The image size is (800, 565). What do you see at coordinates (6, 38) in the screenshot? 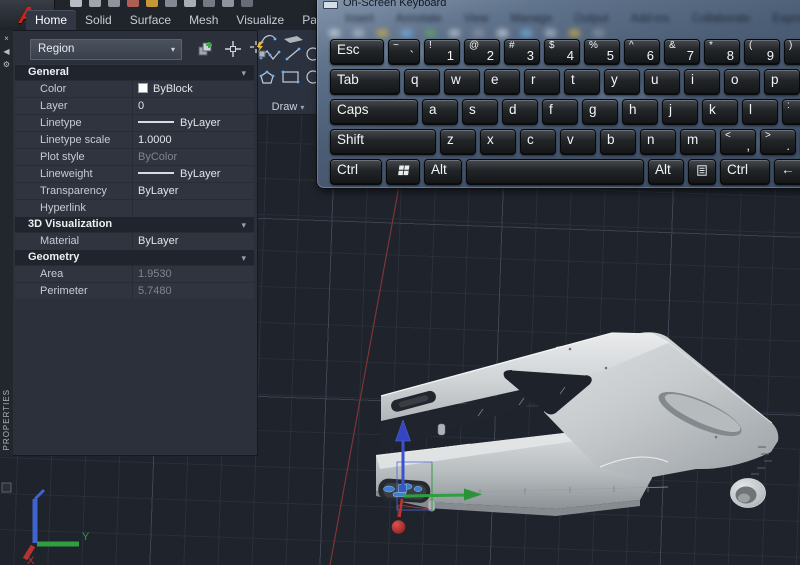
I see `close-icon: ×` at bounding box center [6, 38].